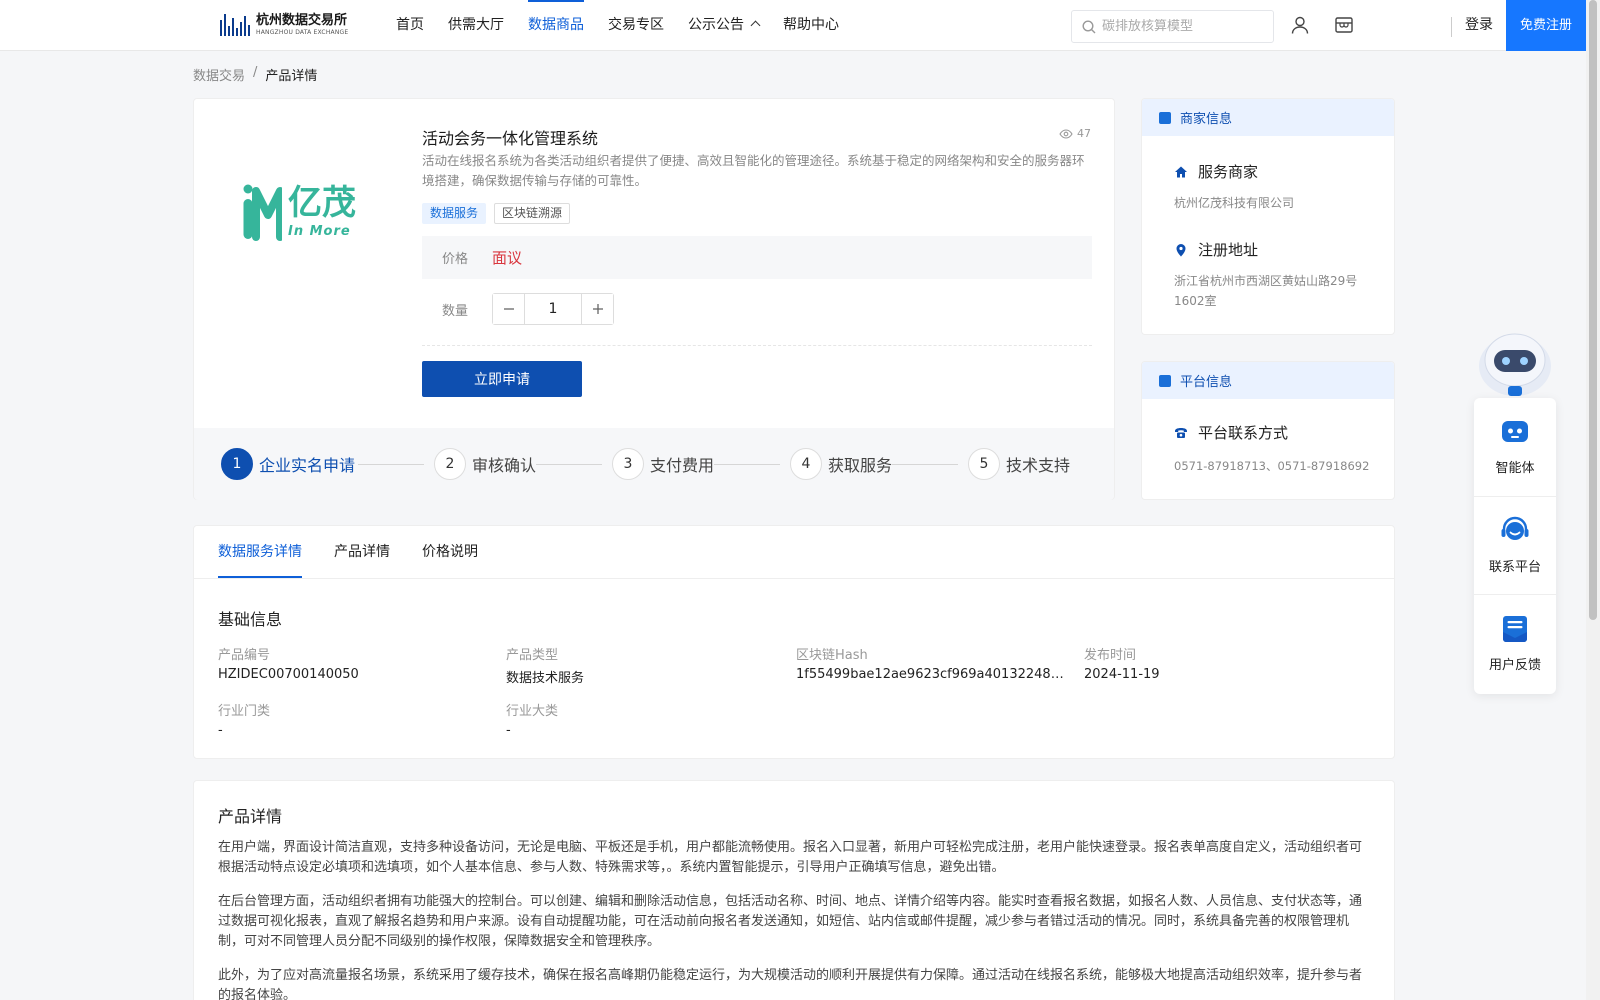  What do you see at coordinates (1038, 465) in the screenshot?
I see `step-label: 技术支持` at bounding box center [1038, 465].